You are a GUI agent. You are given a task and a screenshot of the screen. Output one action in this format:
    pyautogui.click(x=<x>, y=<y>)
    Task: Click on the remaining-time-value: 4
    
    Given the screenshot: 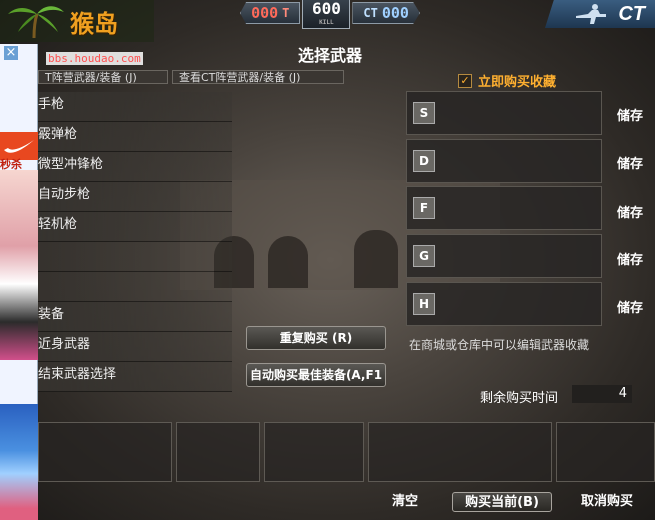 What is the action you would take?
    pyautogui.click(x=602, y=394)
    